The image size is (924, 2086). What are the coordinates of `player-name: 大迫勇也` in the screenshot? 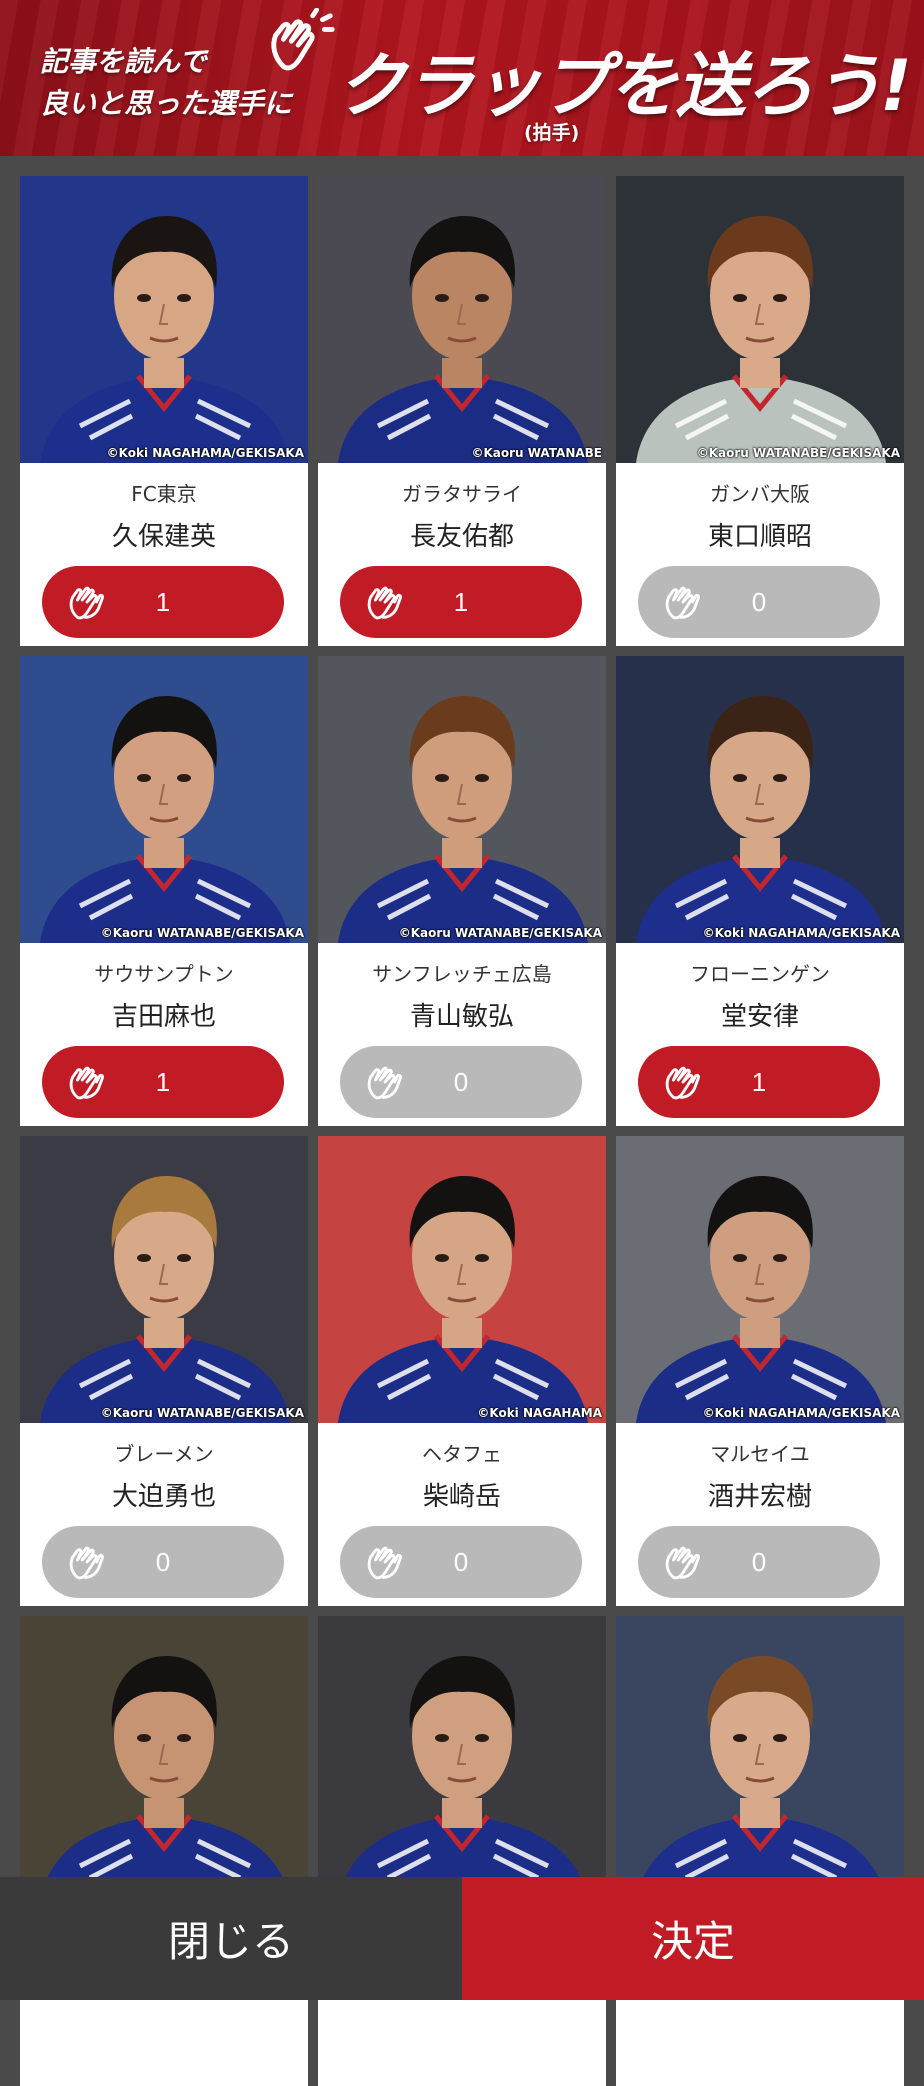 It's located at (163, 1497).